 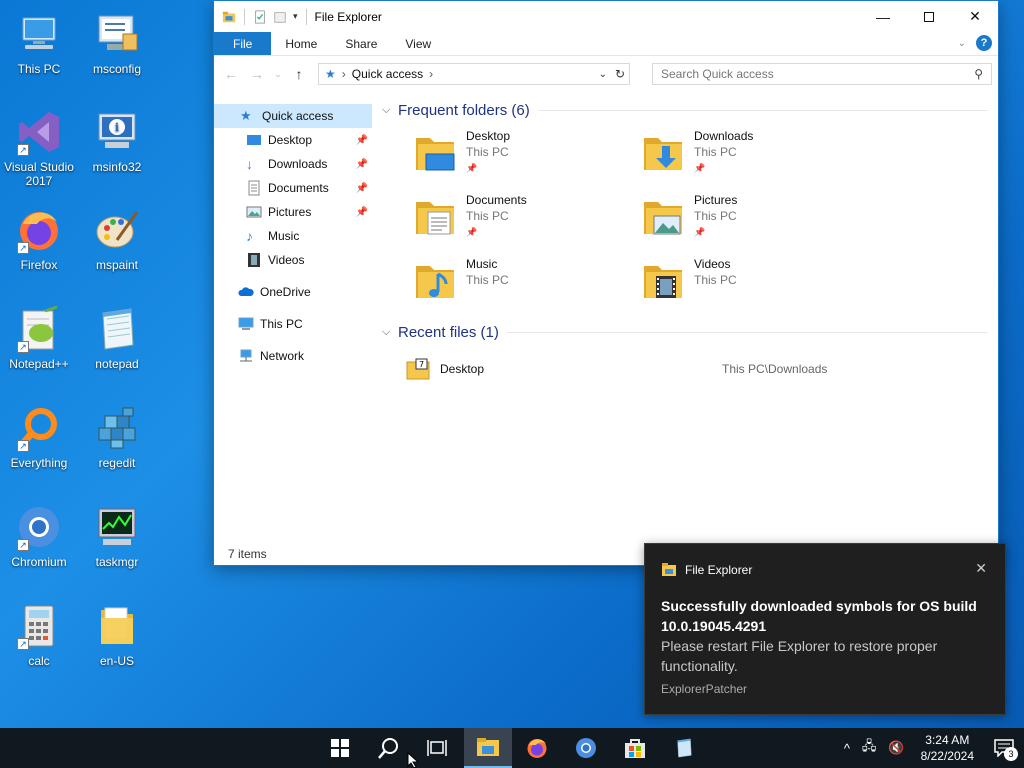 I want to click on shortcut-arrow-icon: ↗, so click(x=23, y=545).